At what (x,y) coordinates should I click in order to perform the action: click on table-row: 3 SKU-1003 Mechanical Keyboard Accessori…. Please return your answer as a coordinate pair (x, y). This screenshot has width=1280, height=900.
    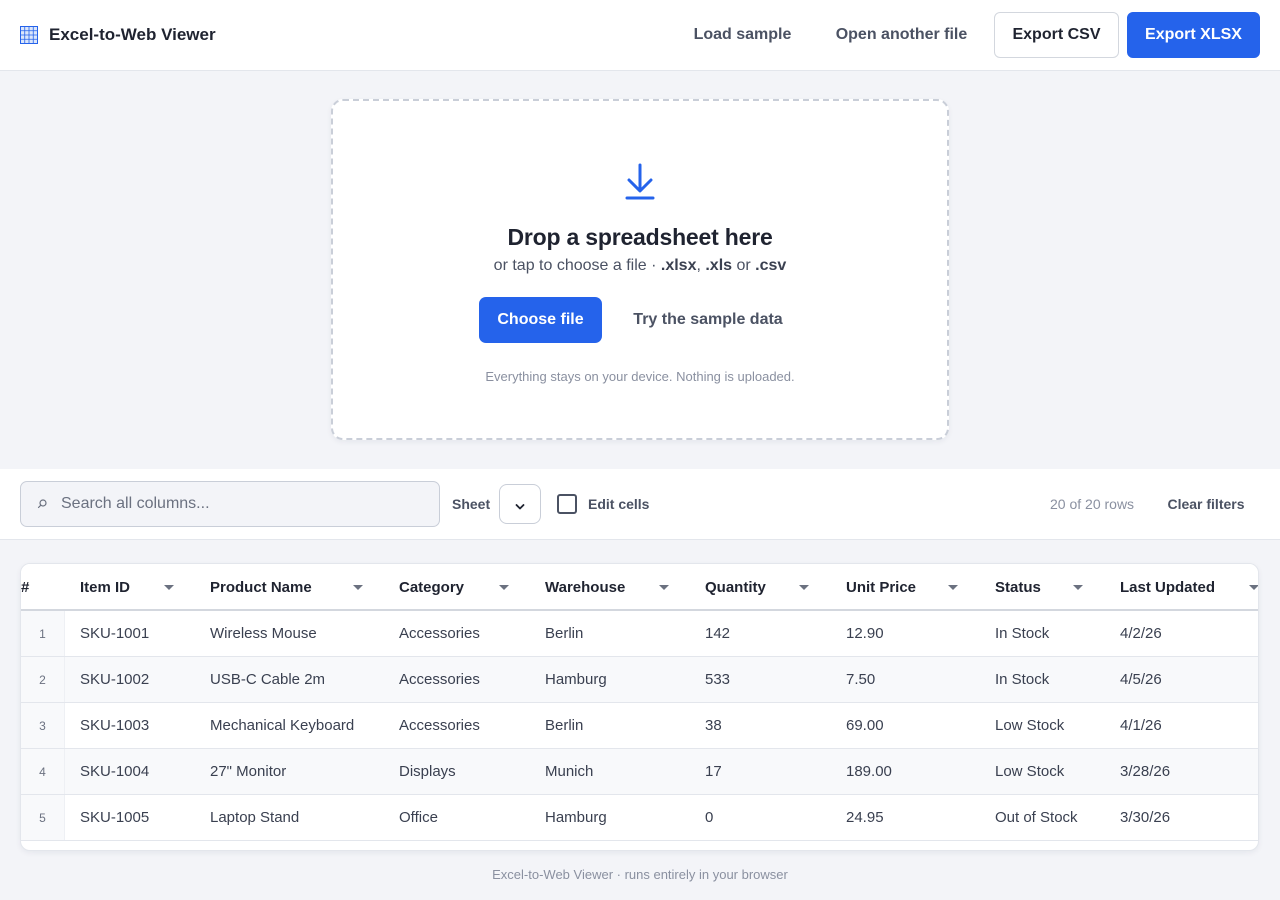
    Looking at the image, I should click on (639, 726).